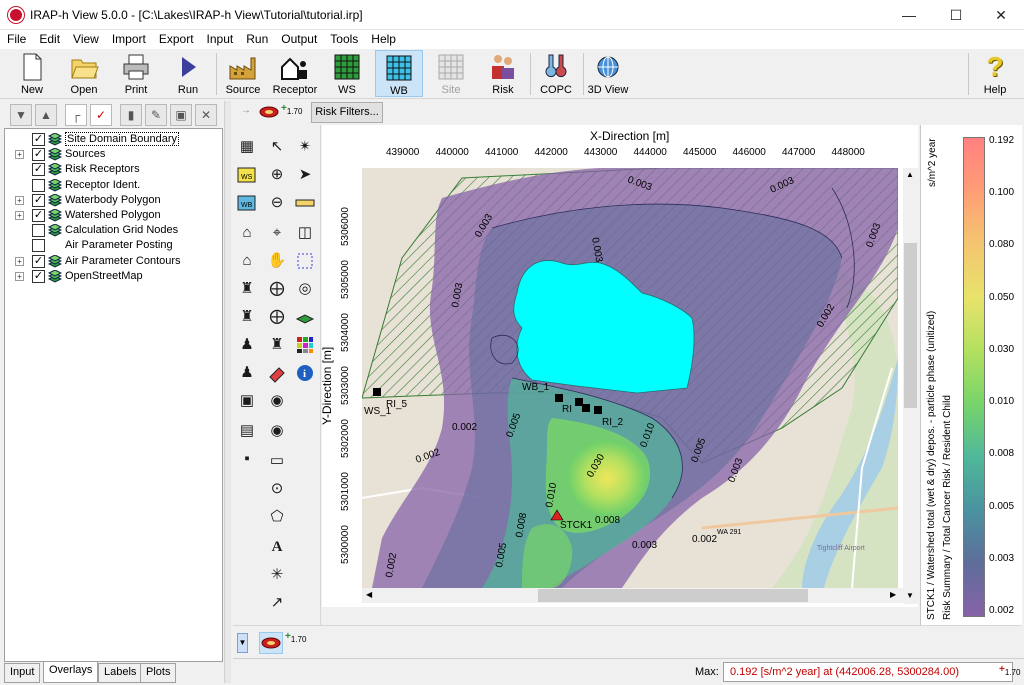 The image size is (1024, 685). Describe the element at coordinates (399, 73) in the screenshot. I see `wb-button: WB` at that location.